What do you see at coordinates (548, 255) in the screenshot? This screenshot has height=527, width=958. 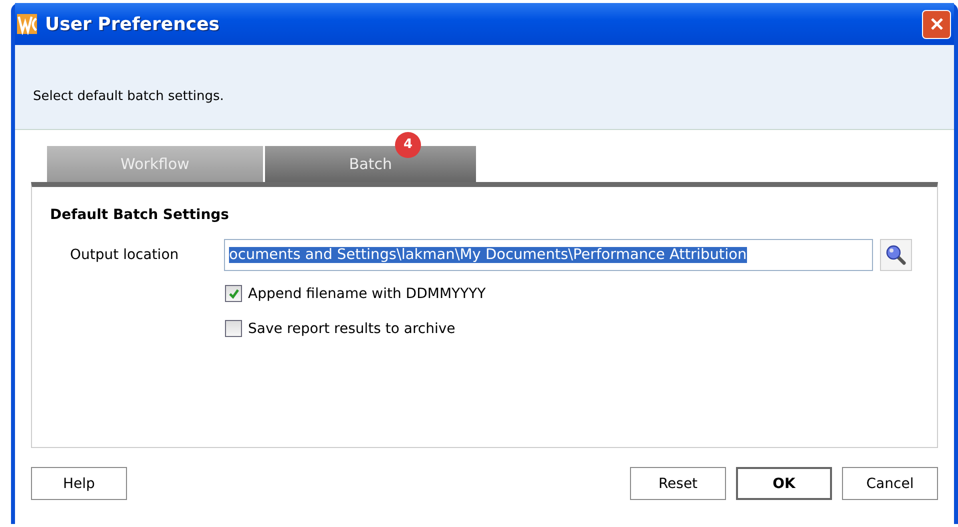 I see `output-location-field: ocuments and Settings\lakman\My Documents\Performance Attribution` at bounding box center [548, 255].